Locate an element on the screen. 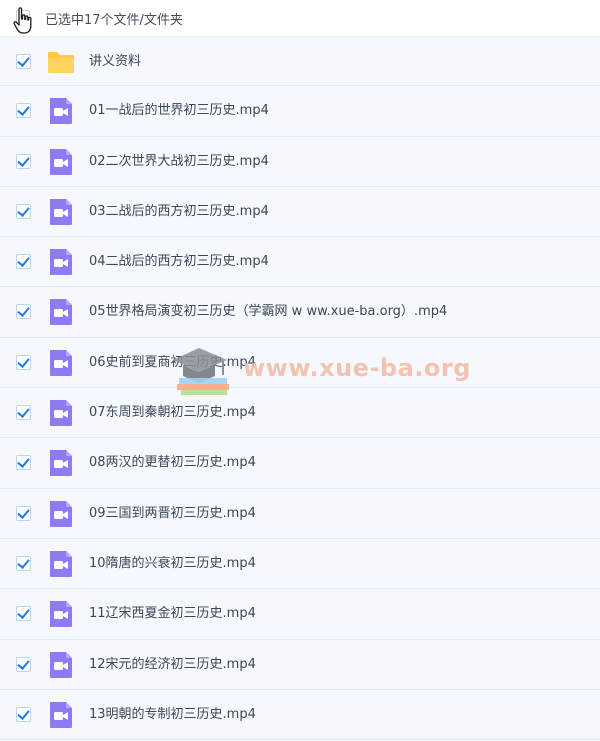 The height and width of the screenshot is (741, 600). file-name: 08两汉的更替初三历史.mp4 is located at coordinates (172, 463).